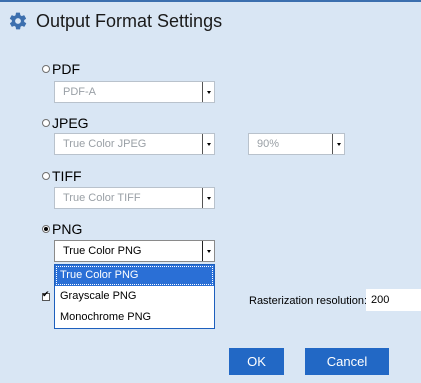 The height and width of the screenshot is (383, 421). What do you see at coordinates (67, 229) in the screenshot?
I see `radio-label-png: PNG` at bounding box center [67, 229].